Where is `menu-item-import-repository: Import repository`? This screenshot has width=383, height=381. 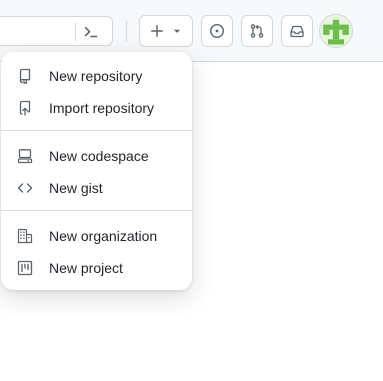 menu-item-import-repository: Import repository is located at coordinates (96, 108).